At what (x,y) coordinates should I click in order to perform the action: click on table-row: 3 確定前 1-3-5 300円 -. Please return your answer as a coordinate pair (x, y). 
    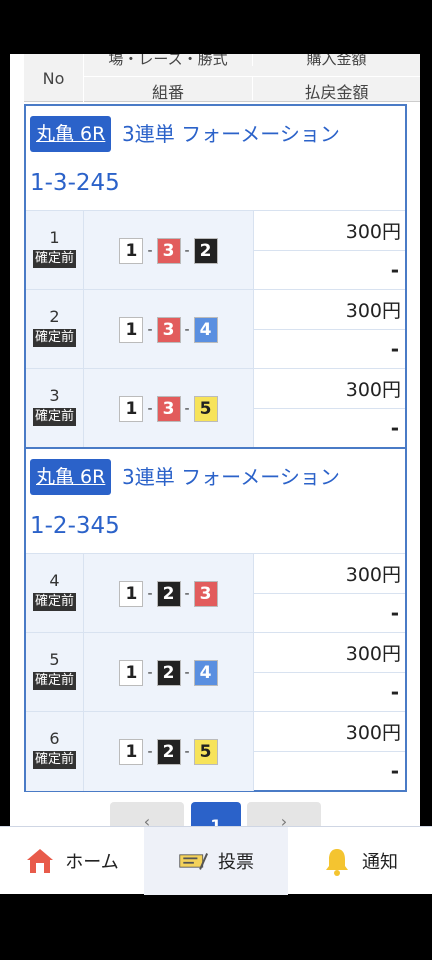
    Looking at the image, I should click on (215, 408).